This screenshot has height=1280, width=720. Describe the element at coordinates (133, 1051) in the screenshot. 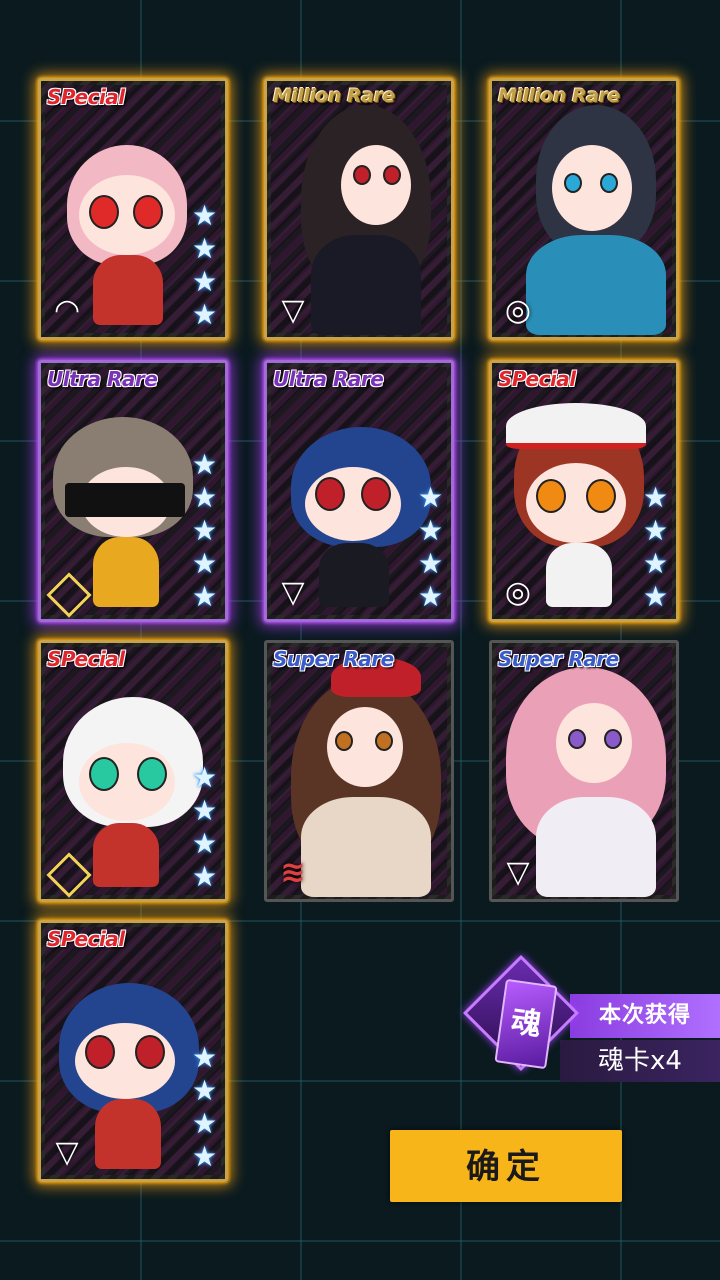

I see `card-10: SPecial ★★★★ ▽` at that location.